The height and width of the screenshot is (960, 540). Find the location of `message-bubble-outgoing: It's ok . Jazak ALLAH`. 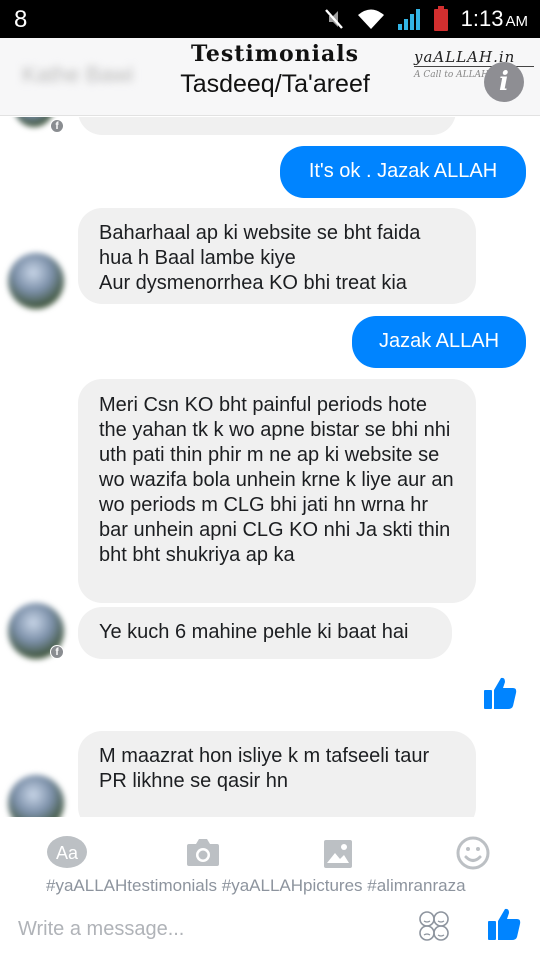

message-bubble-outgoing: It's ok . Jazak ALLAH is located at coordinates (403, 172).